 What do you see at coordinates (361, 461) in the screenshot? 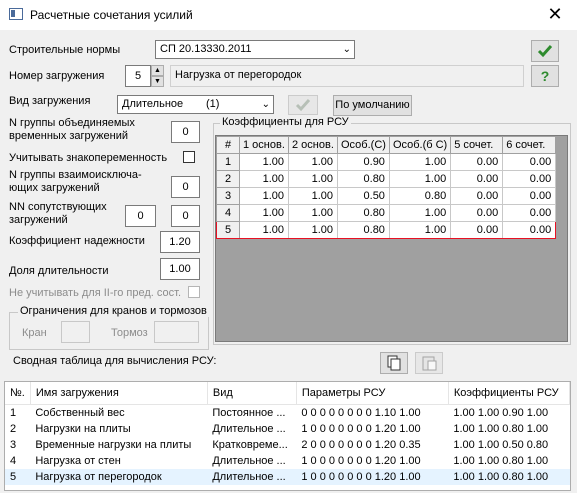
I see `summary-cell: 1 0 0 0 0 0 0 0 1.20 1.00` at bounding box center [361, 461].